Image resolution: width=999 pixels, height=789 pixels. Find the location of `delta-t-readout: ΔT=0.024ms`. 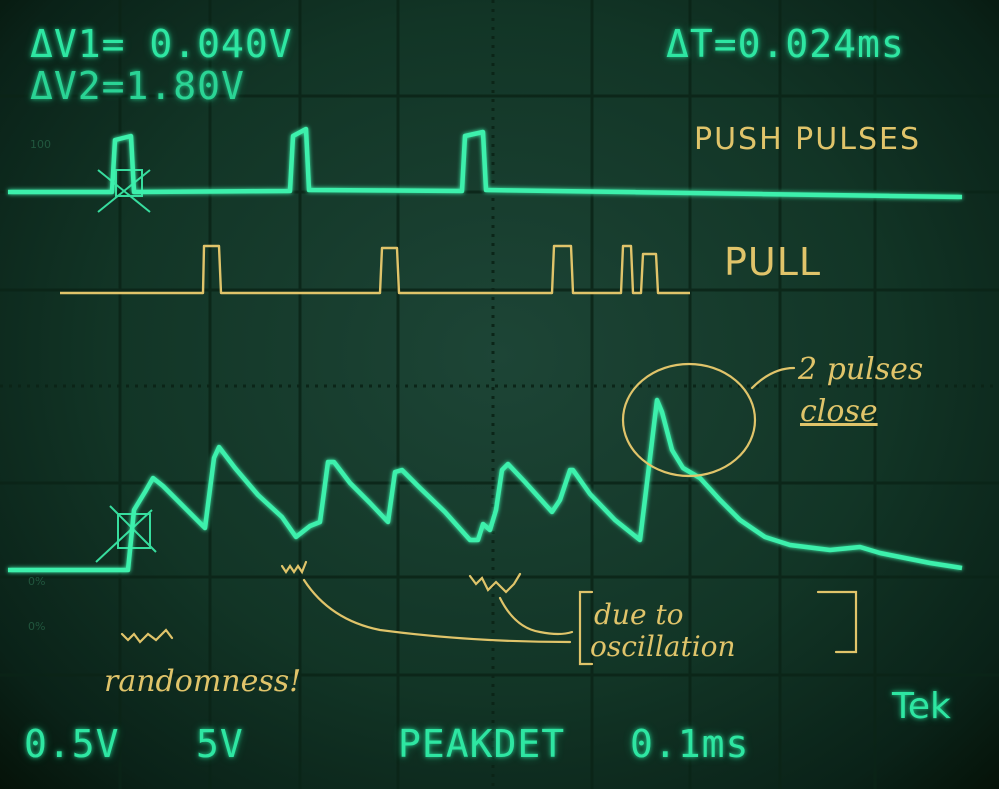

delta-t-readout: ΔT=0.024ms is located at coordinates (785, 44).